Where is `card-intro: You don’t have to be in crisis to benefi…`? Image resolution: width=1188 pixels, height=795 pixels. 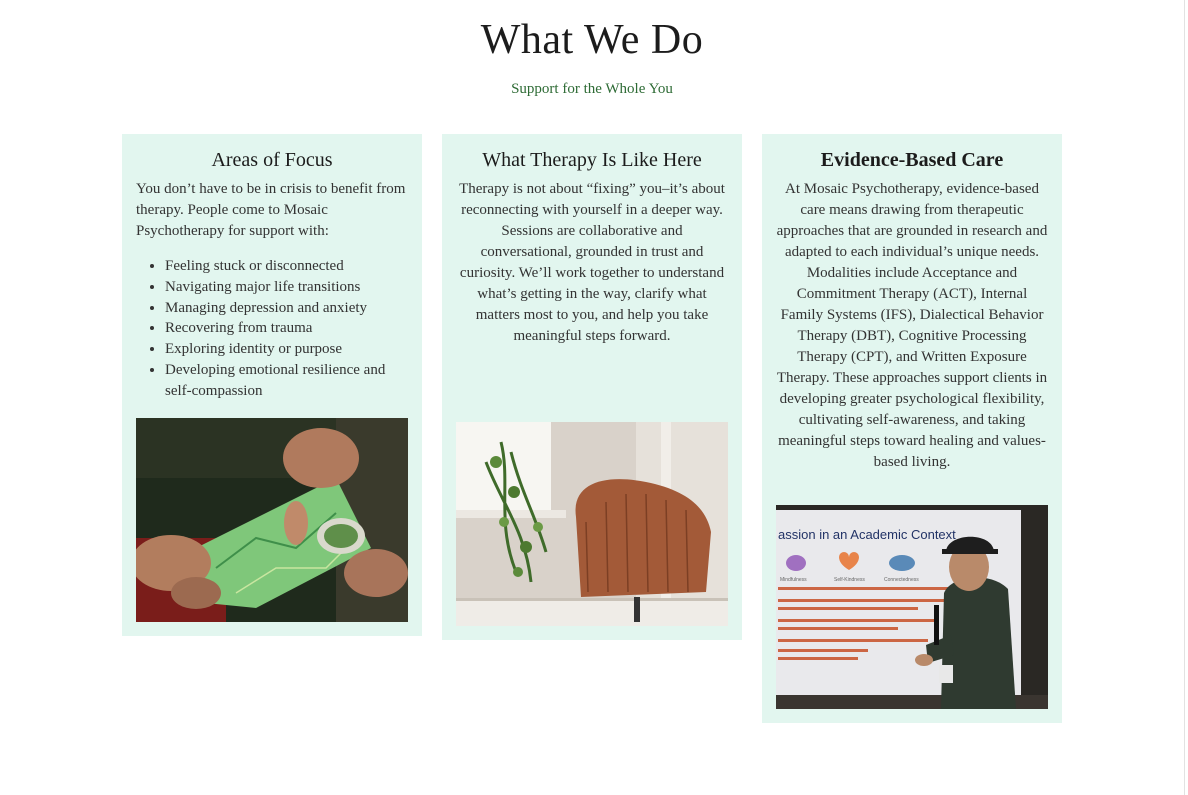 card-intro: You don’t have to be in crisis to benefi… is located at coordinates (271, 210).